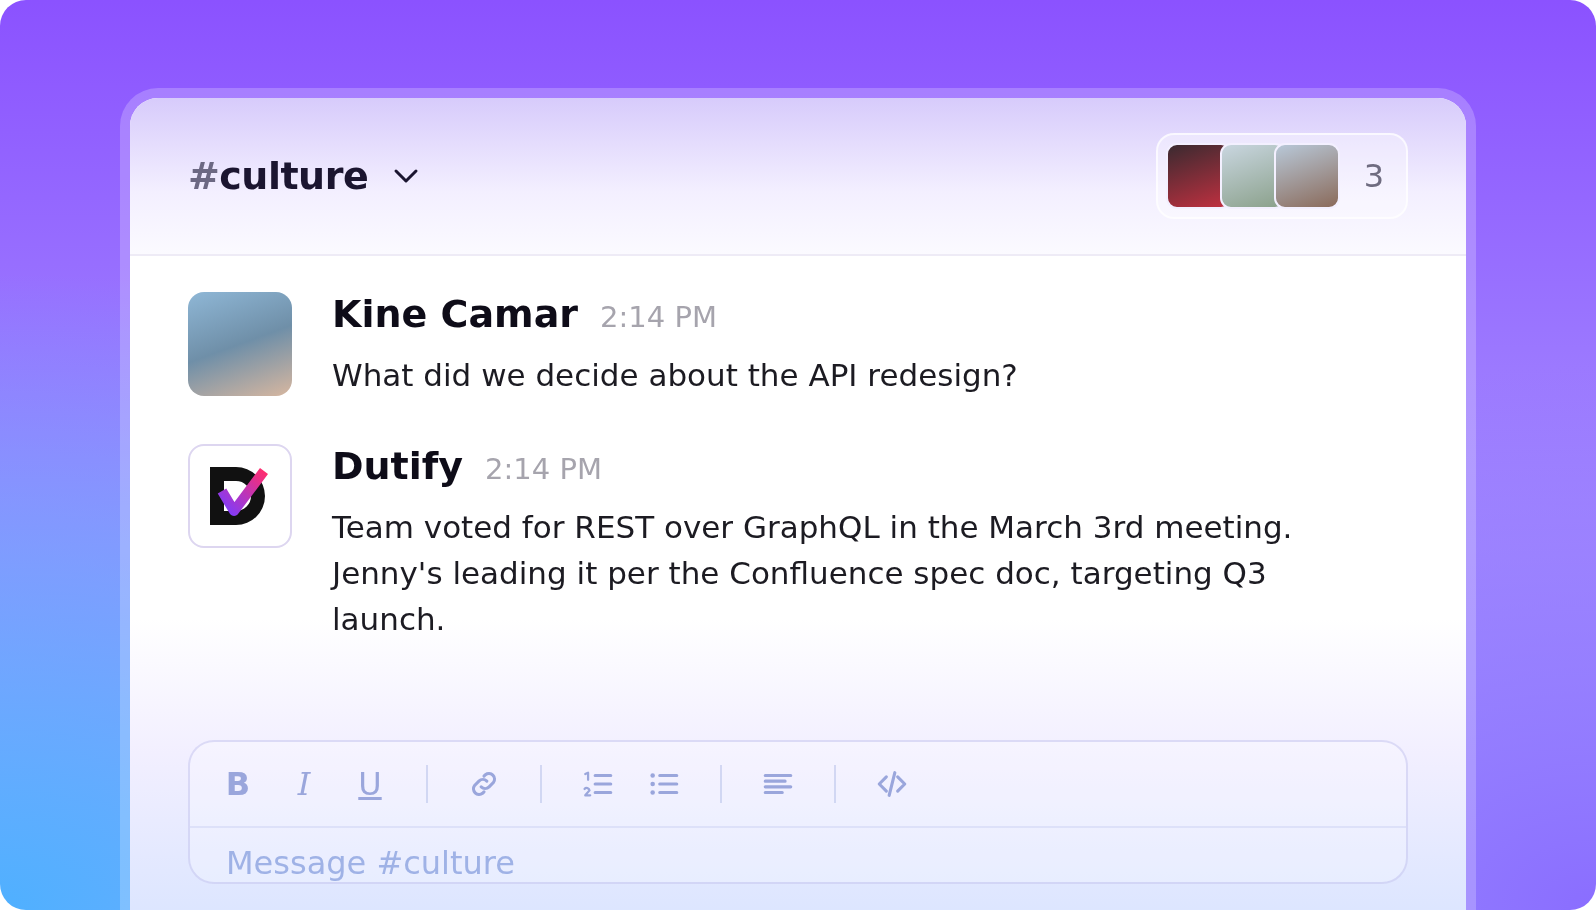  Describe the element at coordinates (370, 784) in the screenshot. I see `underline-button: U` at that location.